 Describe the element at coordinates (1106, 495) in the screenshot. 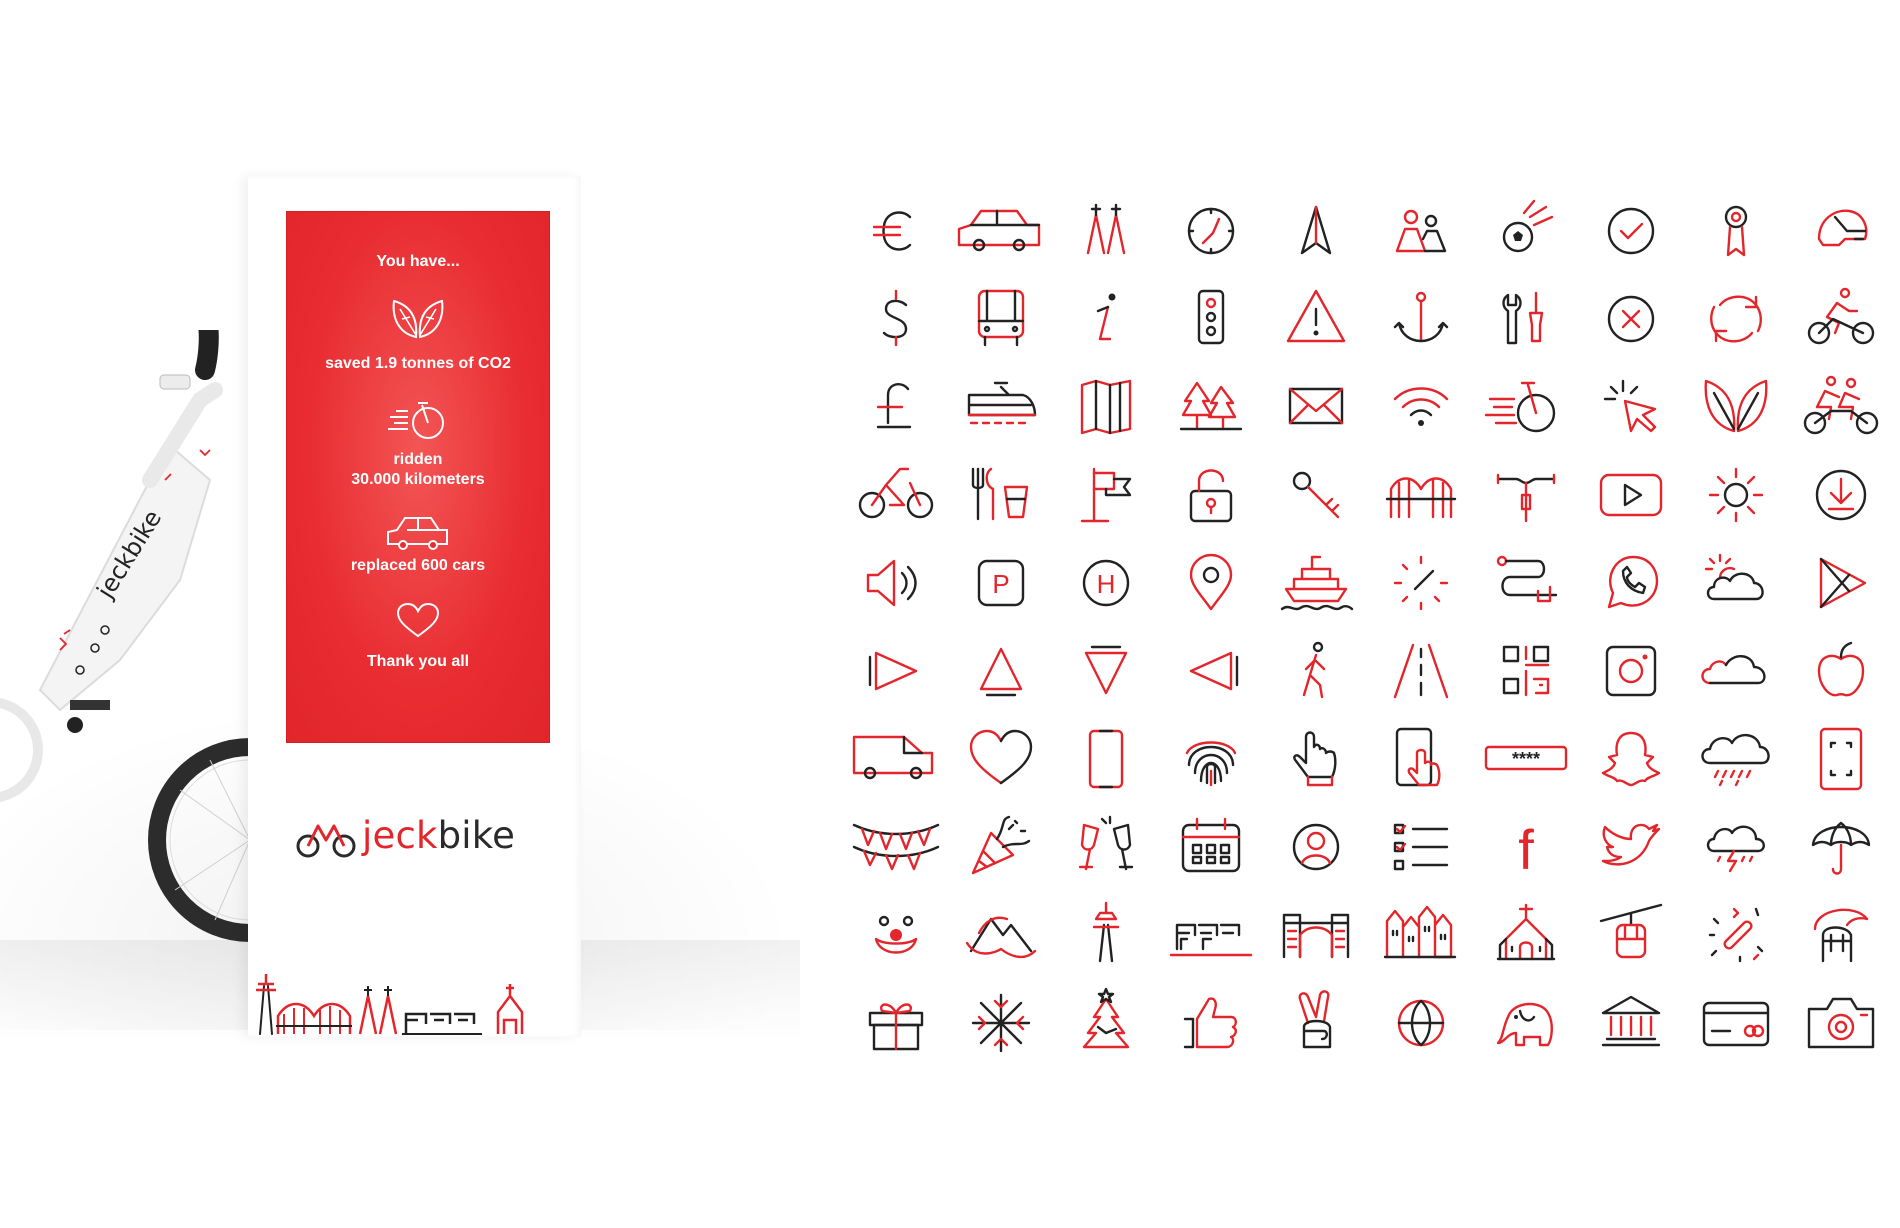

I see `flag-post-icon` at that location.